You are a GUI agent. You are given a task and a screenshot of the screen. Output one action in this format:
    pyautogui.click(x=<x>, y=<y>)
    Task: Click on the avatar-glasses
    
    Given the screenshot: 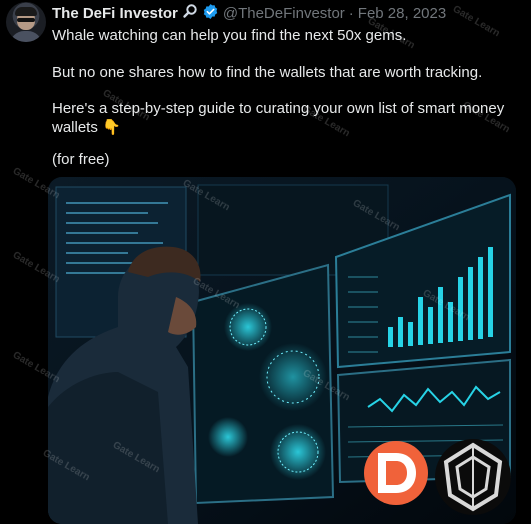 What is the action you would take?
    pyautogui.click(x=26, y=20)
    